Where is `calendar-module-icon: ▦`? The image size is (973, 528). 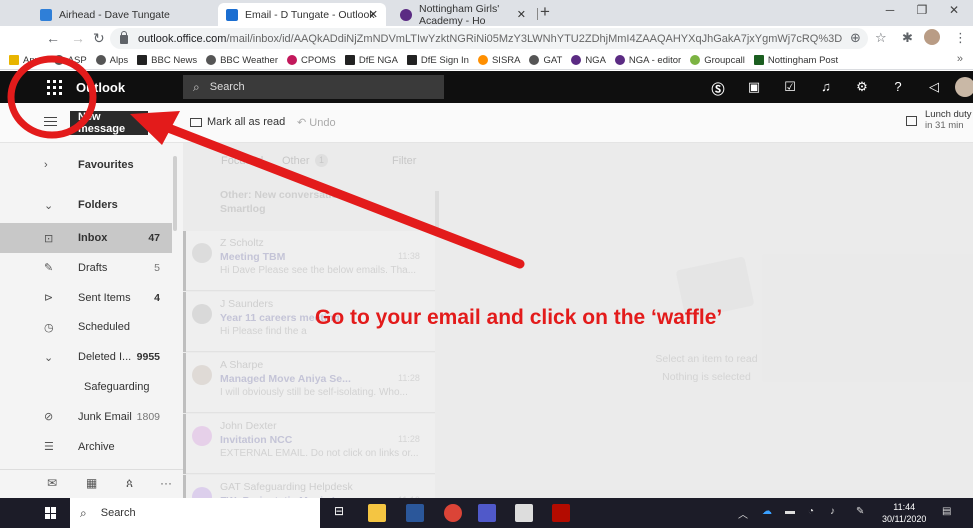
calendar-module-icon: ▦ is located at coordinates (91, 483).